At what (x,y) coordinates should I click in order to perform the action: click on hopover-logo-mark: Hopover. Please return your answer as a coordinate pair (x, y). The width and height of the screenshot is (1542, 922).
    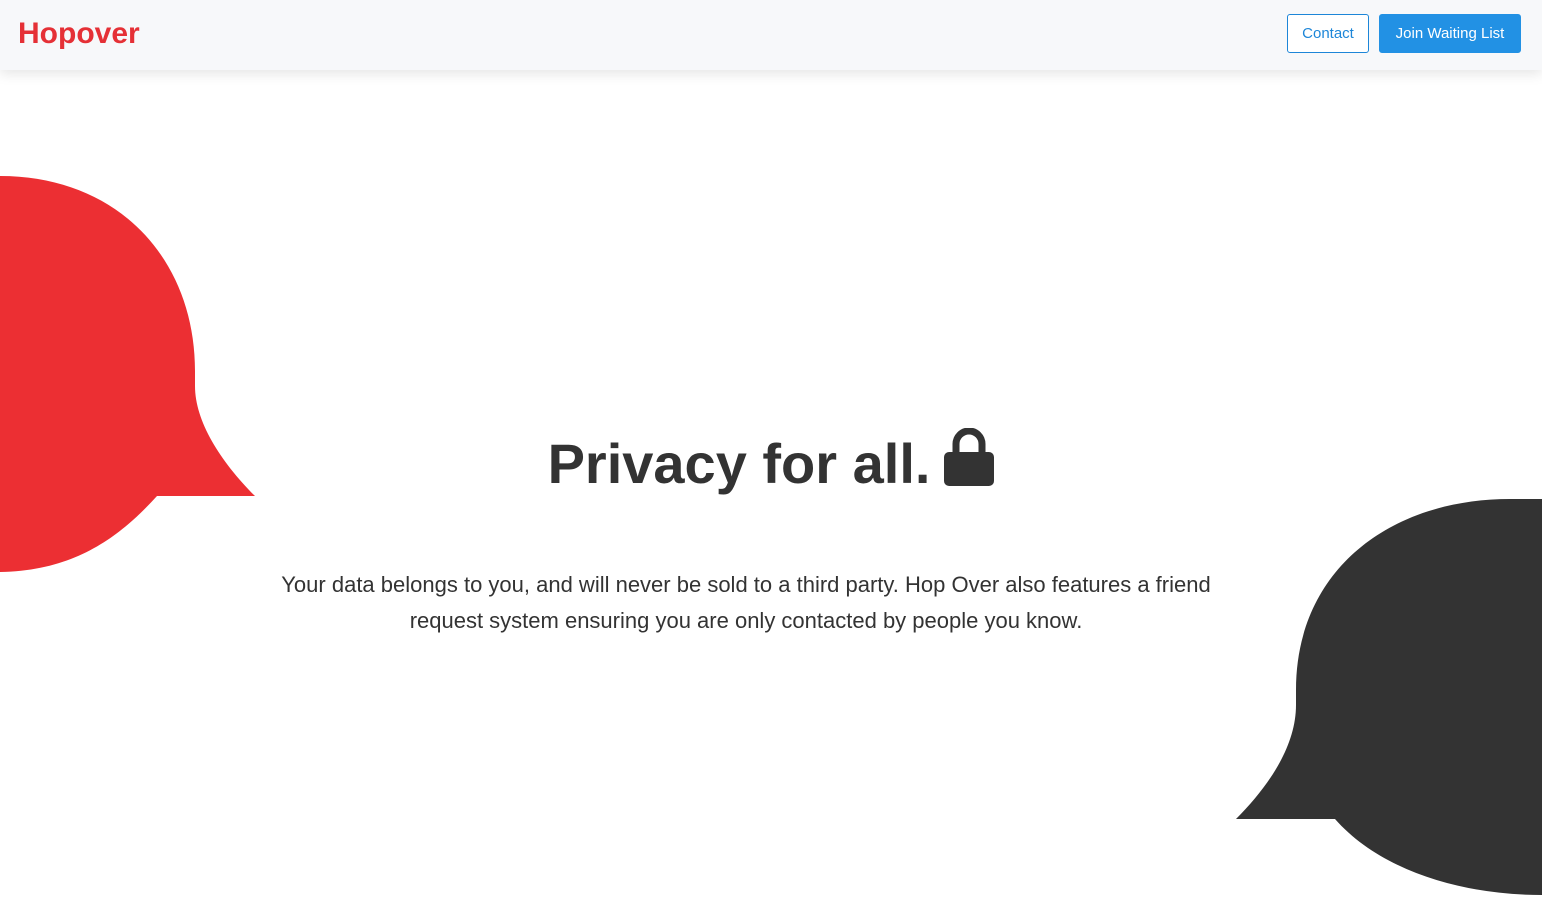
    Looking at the image, I should click on (79, 33).